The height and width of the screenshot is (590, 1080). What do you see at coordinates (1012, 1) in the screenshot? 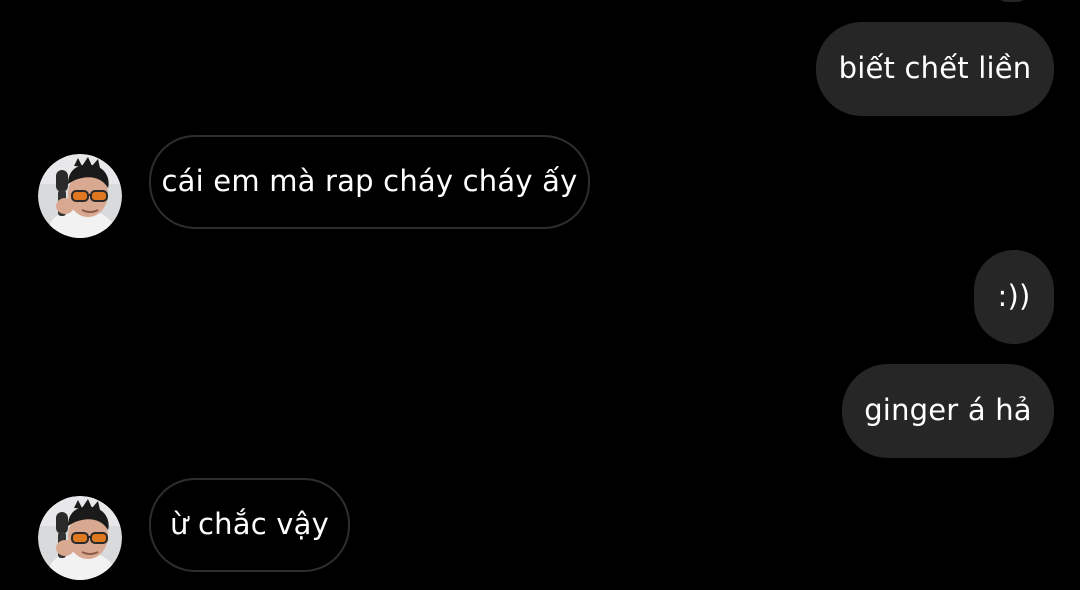
I see `previous-message-bubble-edge` at bounding box center [1012, 1].